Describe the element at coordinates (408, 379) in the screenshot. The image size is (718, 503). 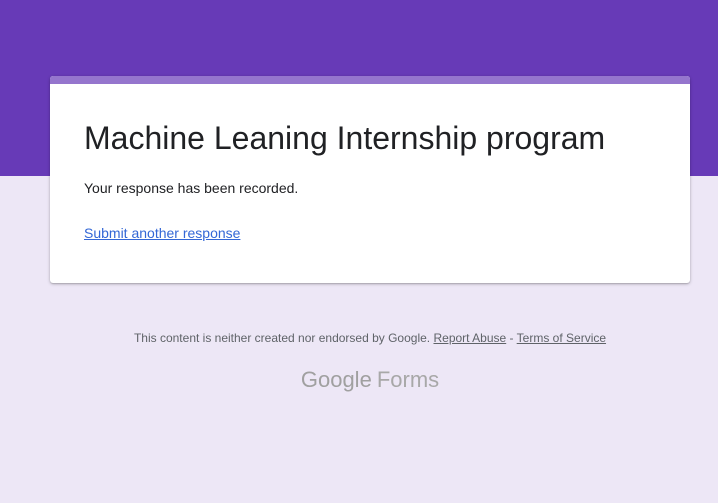
I see `brand-forms-wordmark: Forms` at that location.